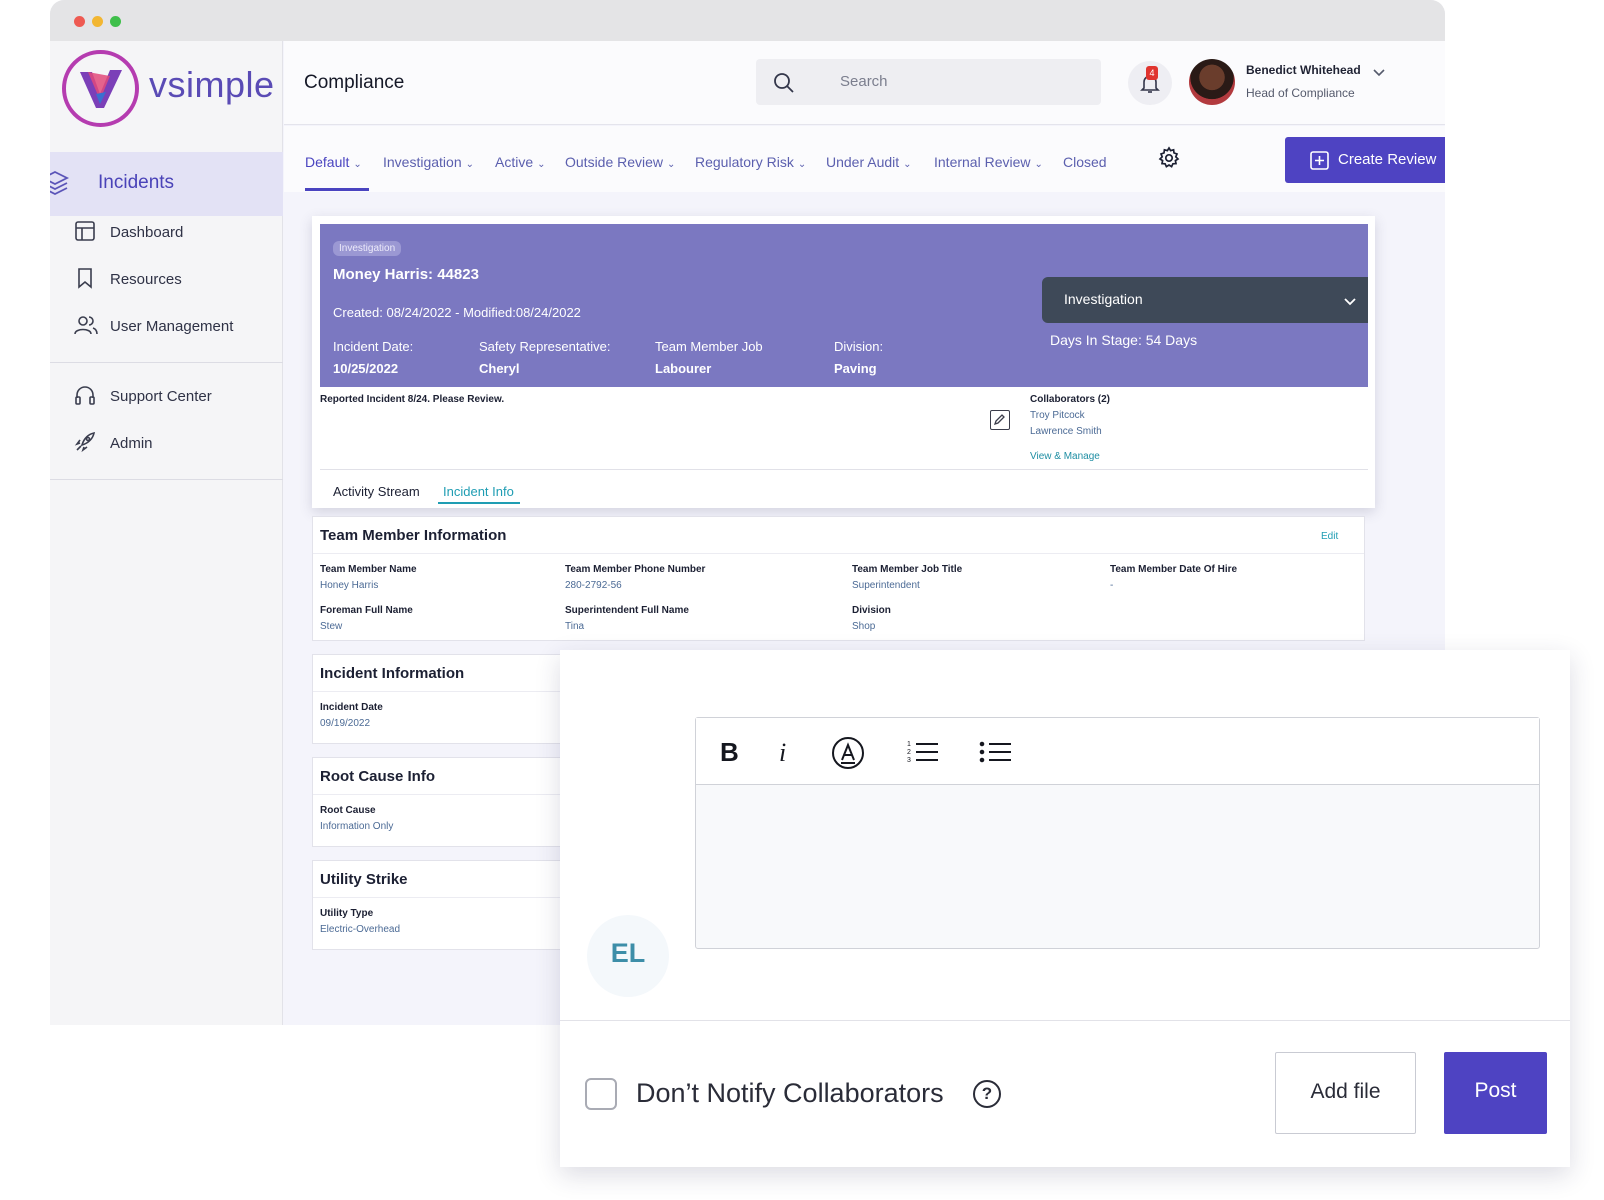 The image size is (1604, 1200). I want to click on minimize-window-dot, so click(97, 21).